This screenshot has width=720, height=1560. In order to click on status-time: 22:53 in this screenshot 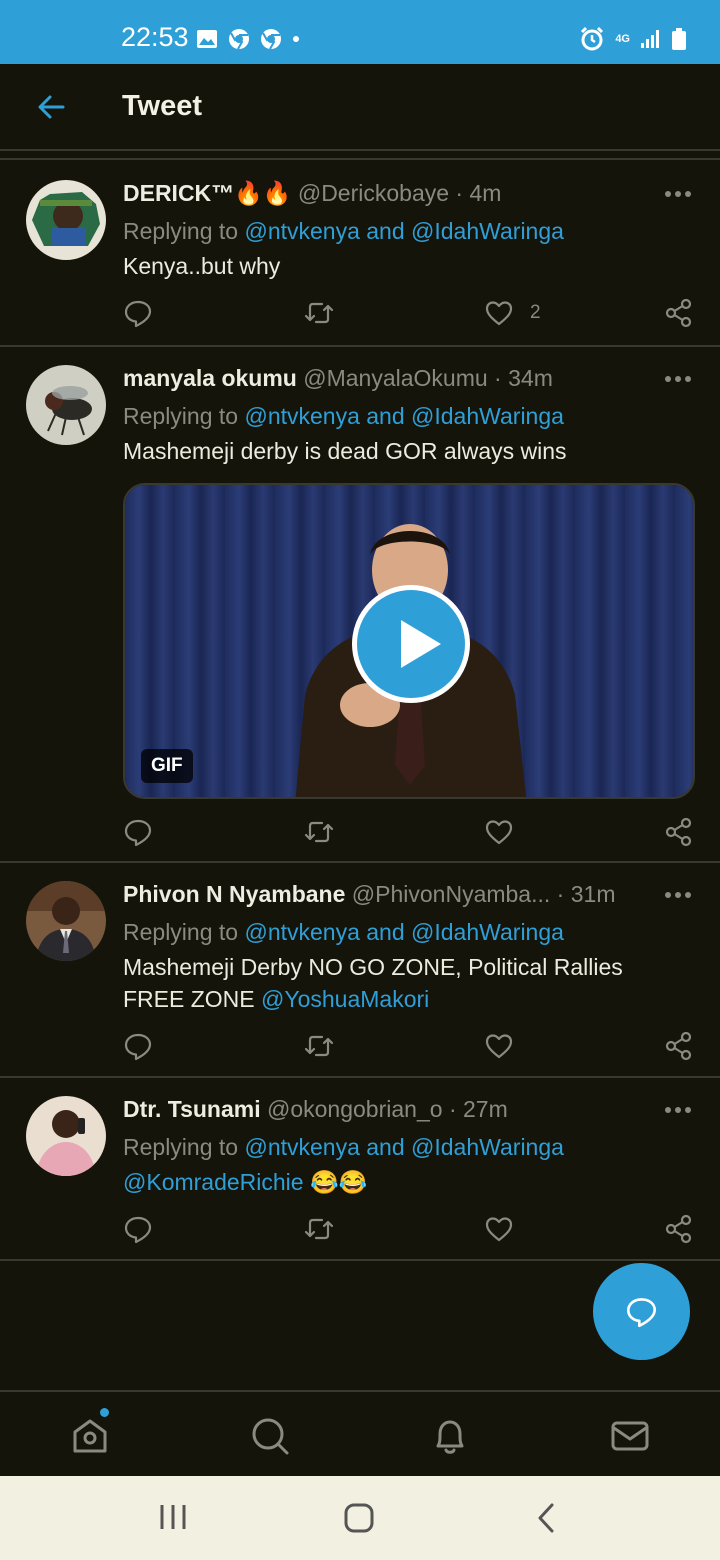, I will do `click(155, 37)`.